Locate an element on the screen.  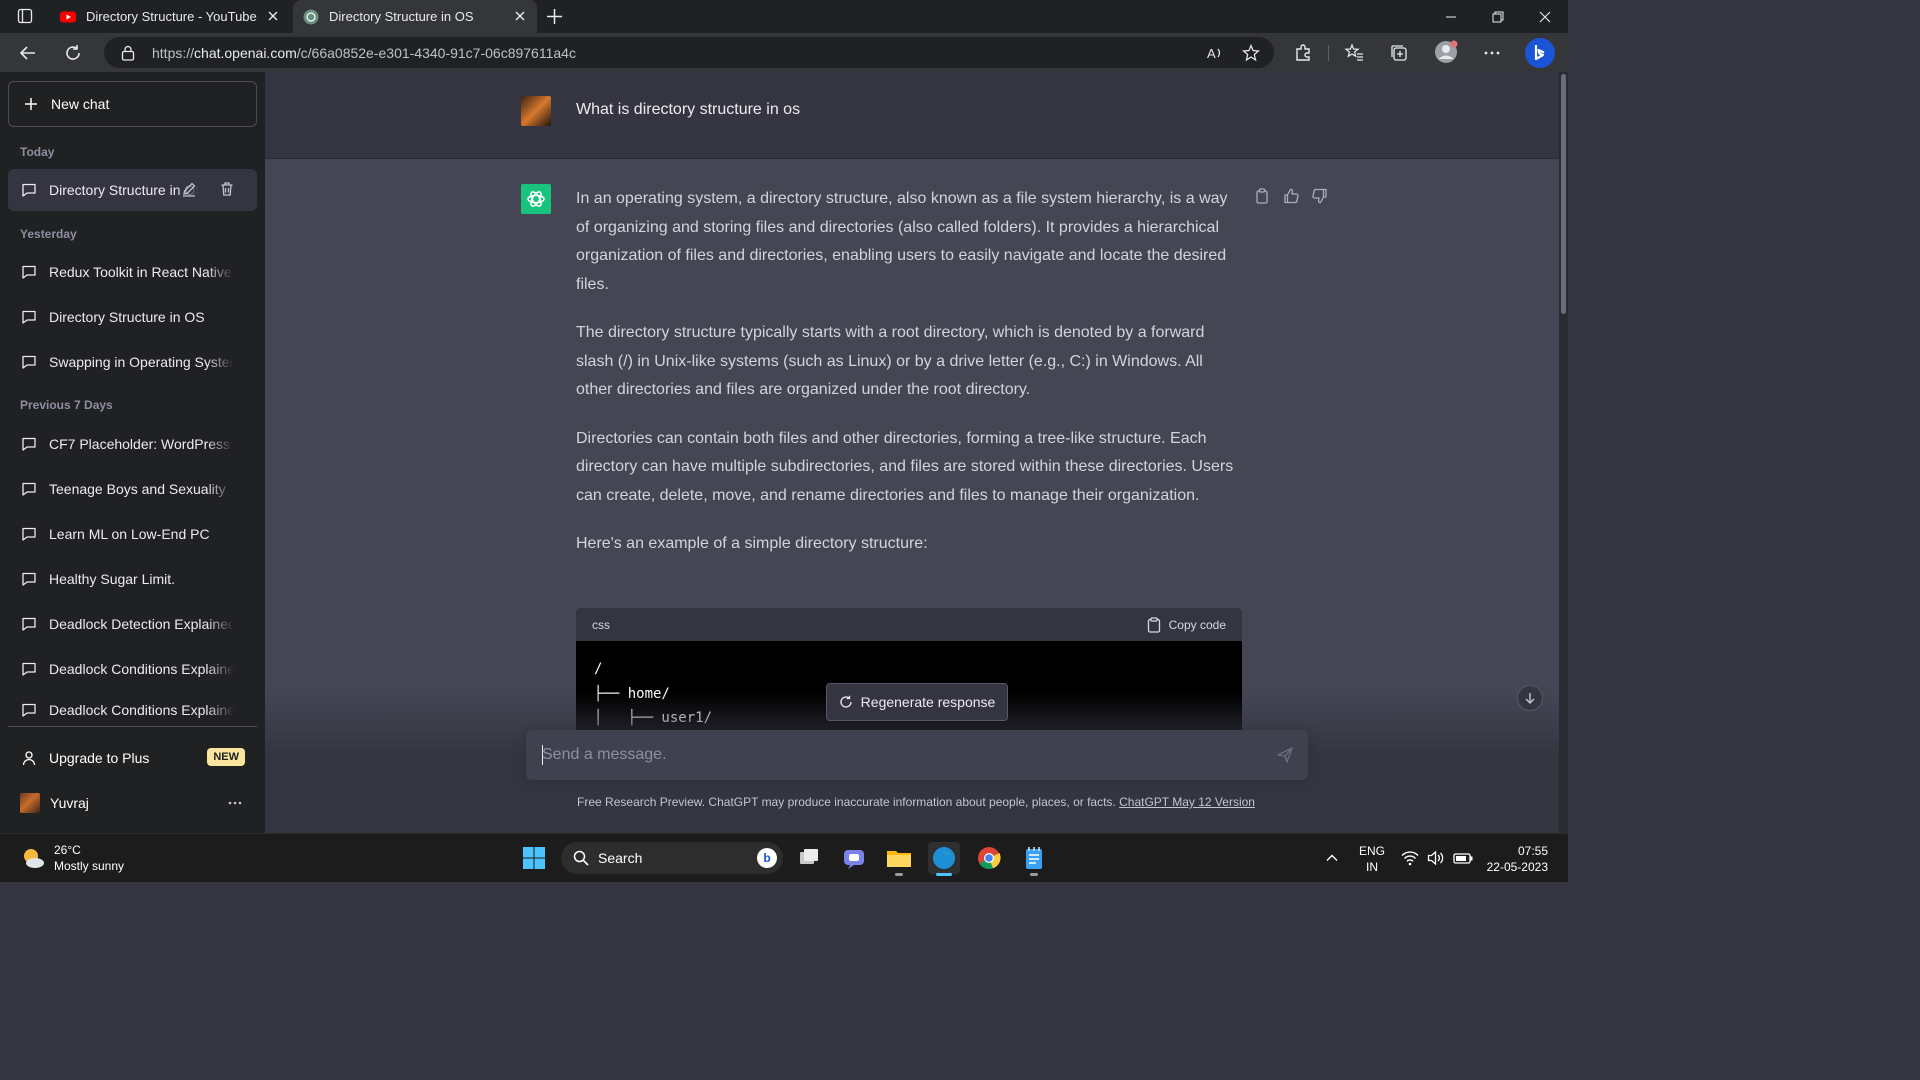
sidebar-item: Deadlock Detection Explained is located at coordinates (132, 624).